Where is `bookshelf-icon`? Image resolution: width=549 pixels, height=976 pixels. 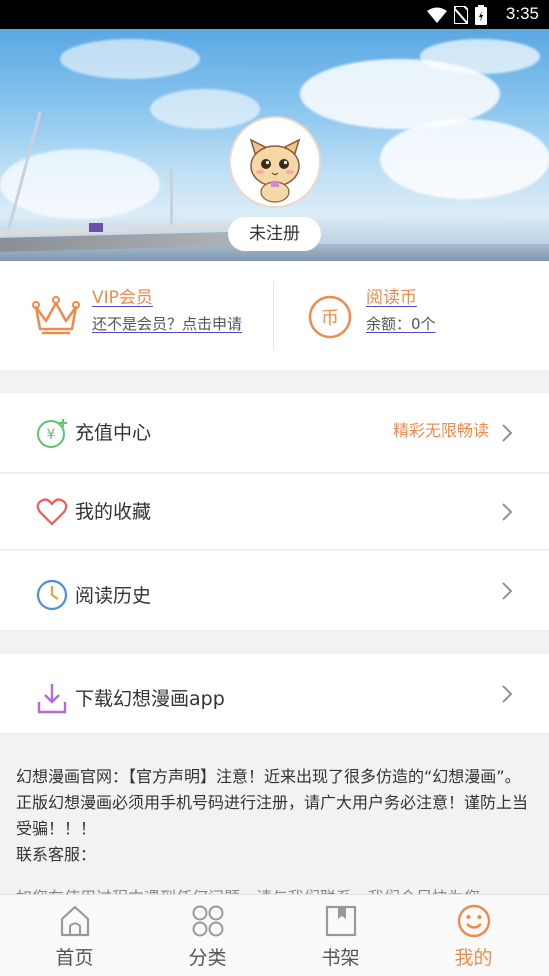
bookshelf-icon is located at coordinates (340, 921).